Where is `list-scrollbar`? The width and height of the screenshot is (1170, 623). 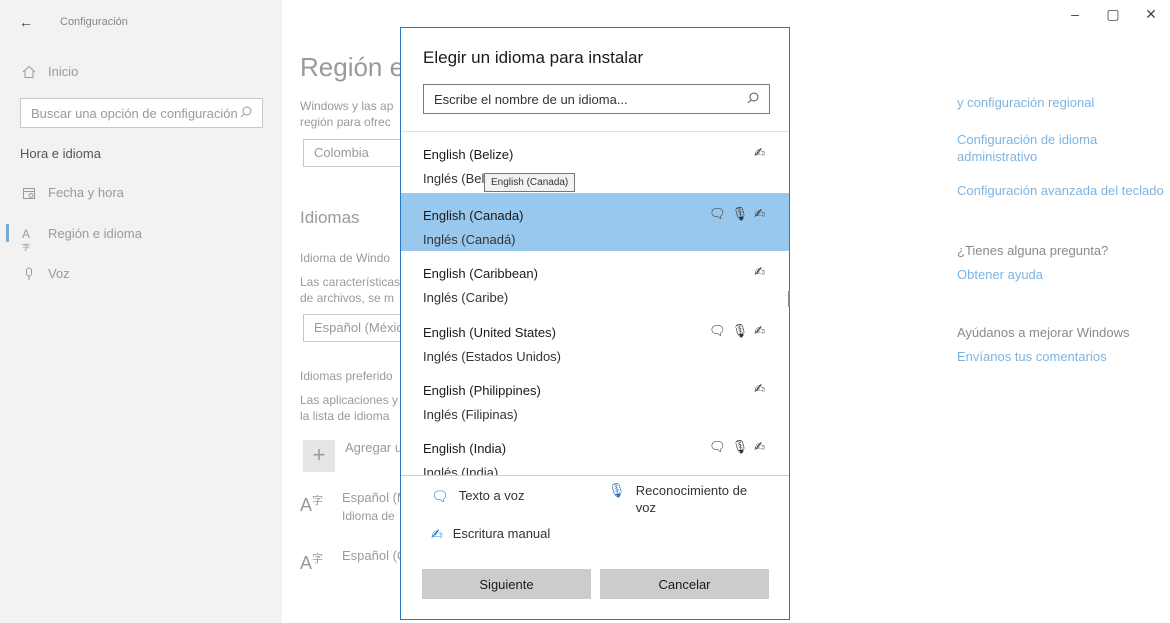 list-scrollbar is located at coordinates (789, 299).